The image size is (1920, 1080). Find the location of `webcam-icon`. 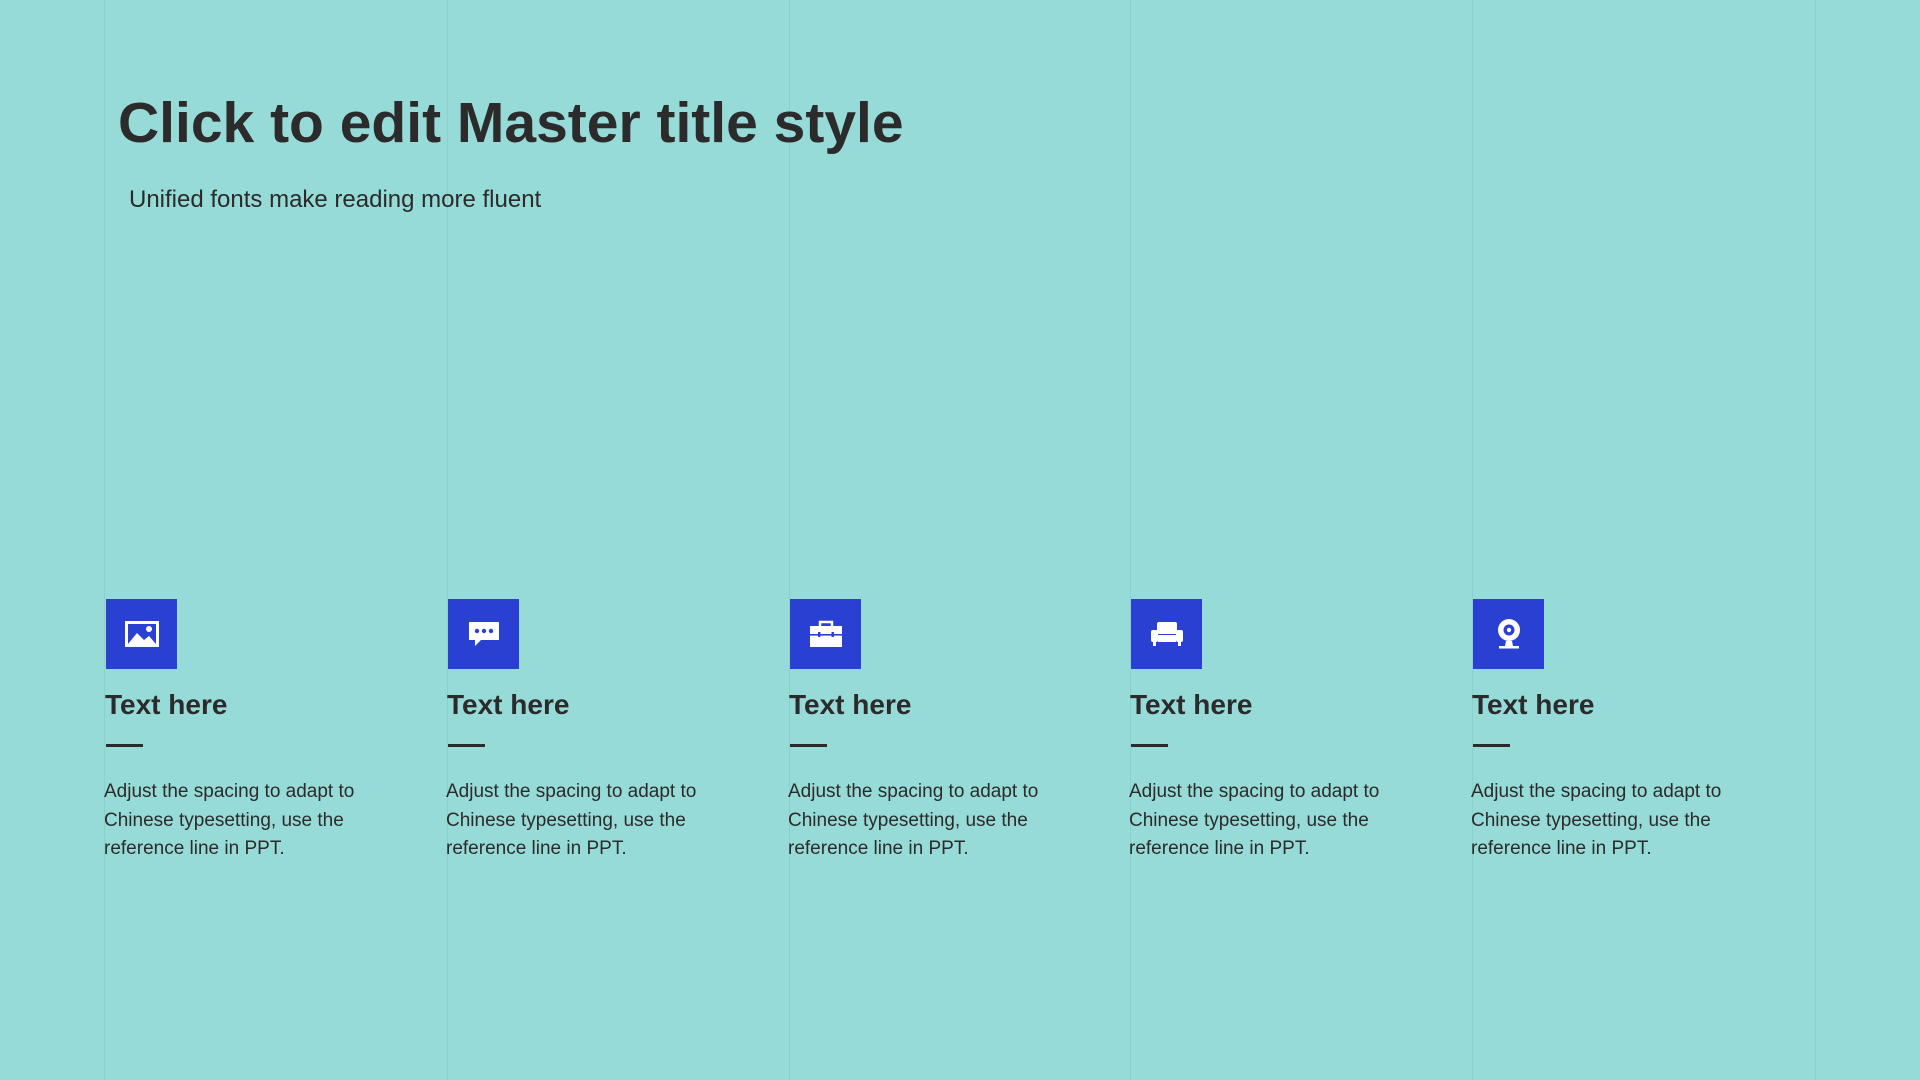

webcam-icon is located at coordinates (1508, 634).